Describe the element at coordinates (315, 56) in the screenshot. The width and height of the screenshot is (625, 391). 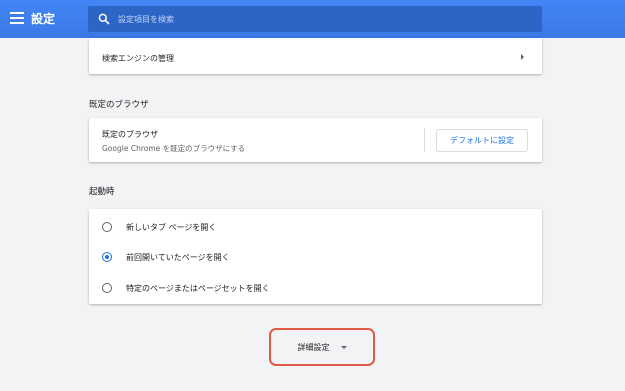
I see `search-engine-card: 検索エンジンの管理` at that location.